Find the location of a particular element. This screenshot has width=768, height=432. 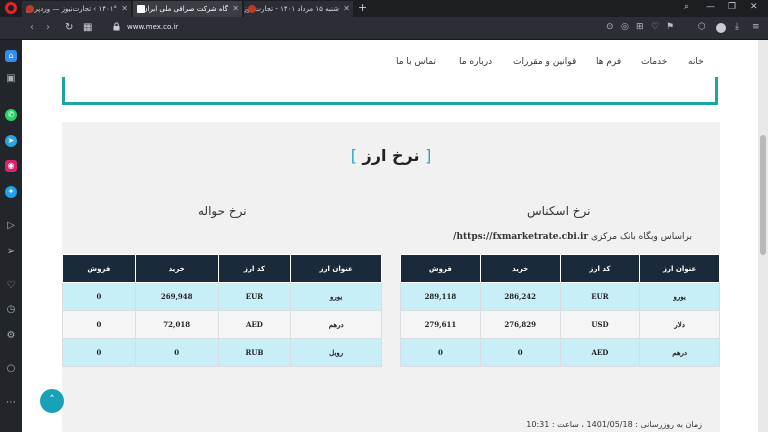

address-bar: ‹ › ↻ ▦ www.mex.co.ir ⊙ ◎ ⊞ ♡ ⚑ ⬡ ⤓ ≡ is located at coordinates (384, 28).